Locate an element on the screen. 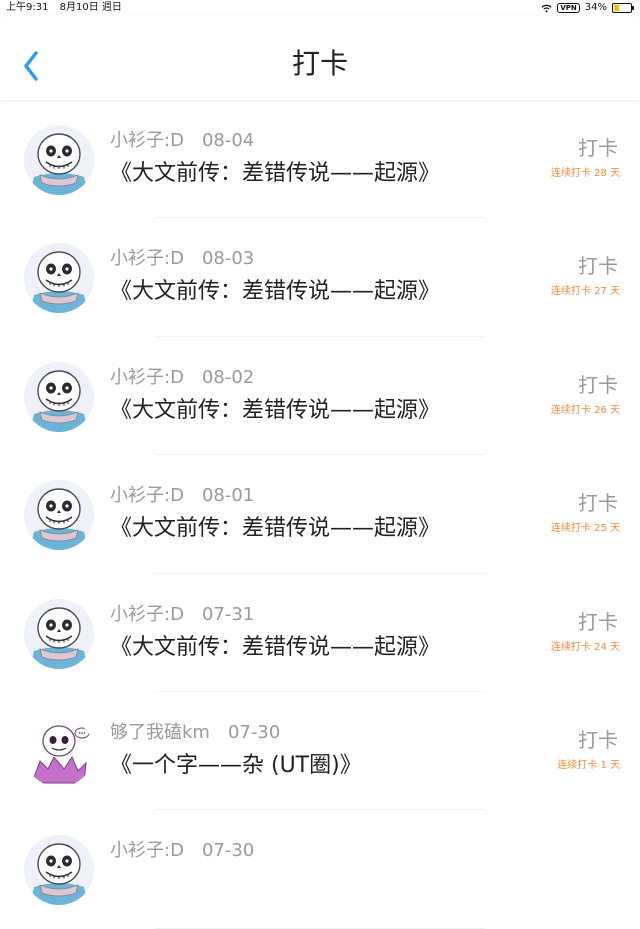  vpn-badge: VPN is located at coordinates (568, 8).